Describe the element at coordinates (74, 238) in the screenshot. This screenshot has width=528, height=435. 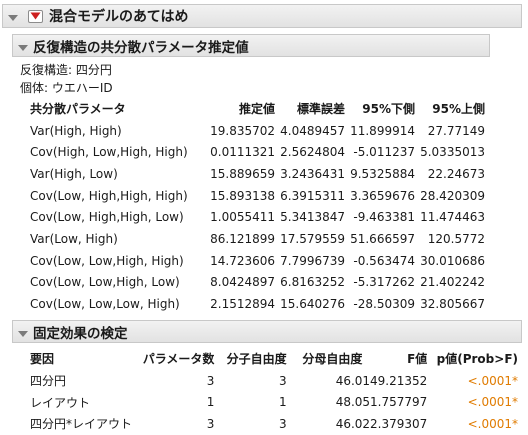
I see `parameter-name: Var(Low, High)` at that location.